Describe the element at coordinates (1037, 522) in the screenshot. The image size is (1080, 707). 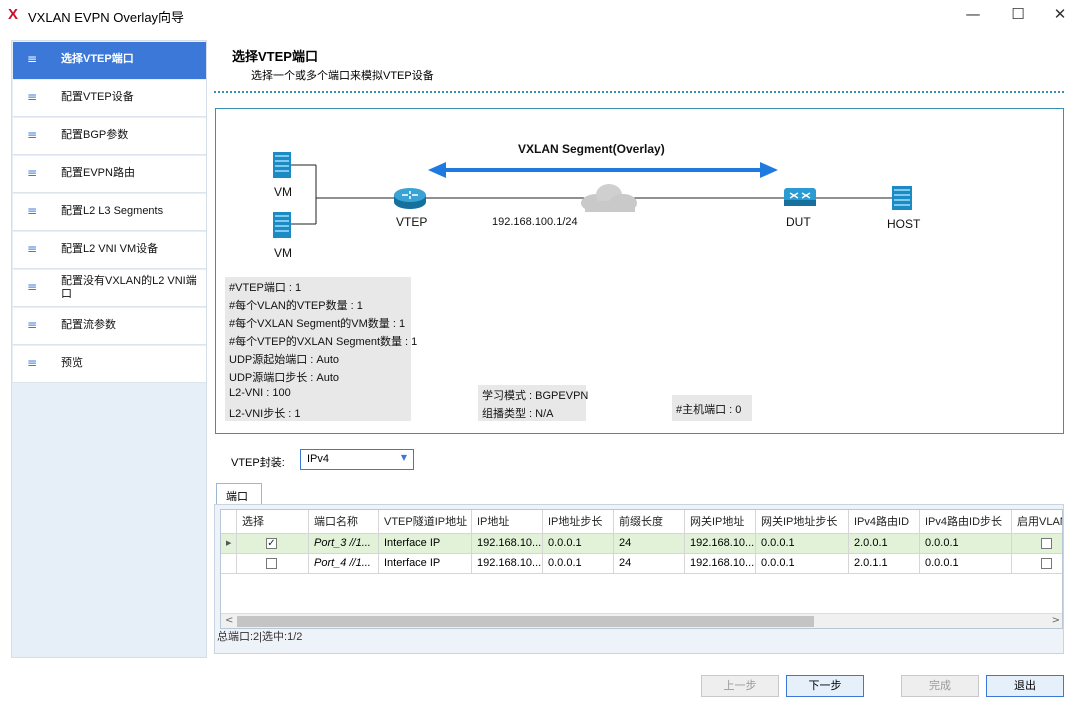
I see `table-header: 启用VLAN` at that location.